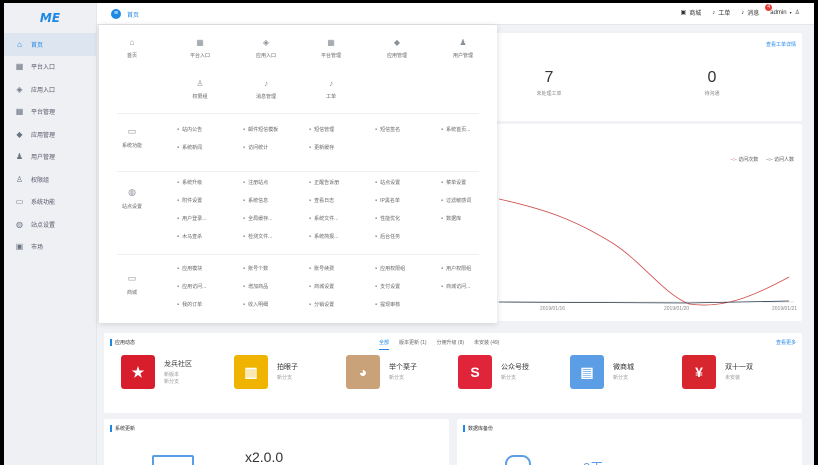  What do you see at coordinates (381, 372) in the screenshot?
I see `app-item: ◕ 举个栗子 新分支` at bounding box center [381, 372].